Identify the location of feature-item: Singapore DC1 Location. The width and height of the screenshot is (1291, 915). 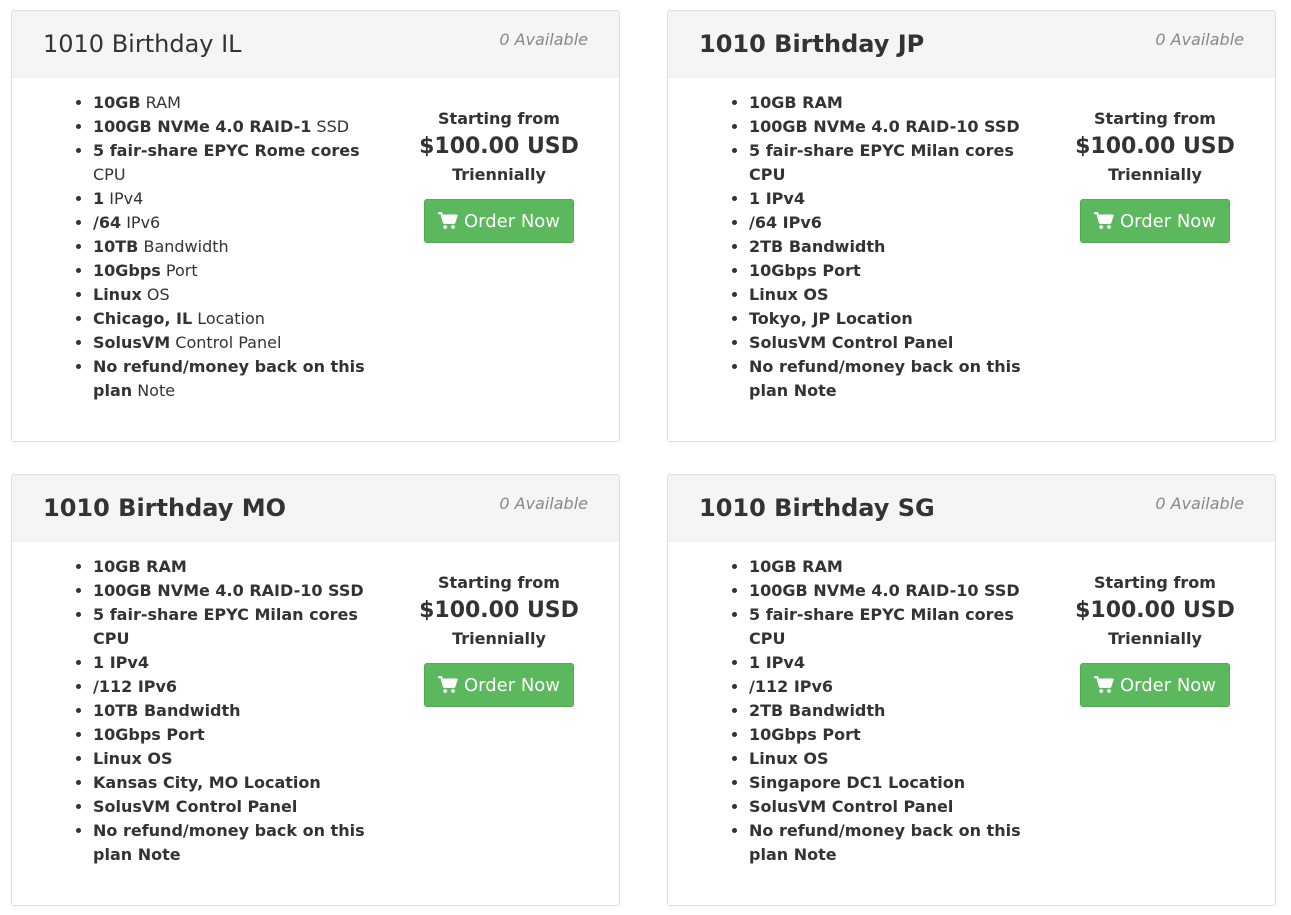
(889, 783).